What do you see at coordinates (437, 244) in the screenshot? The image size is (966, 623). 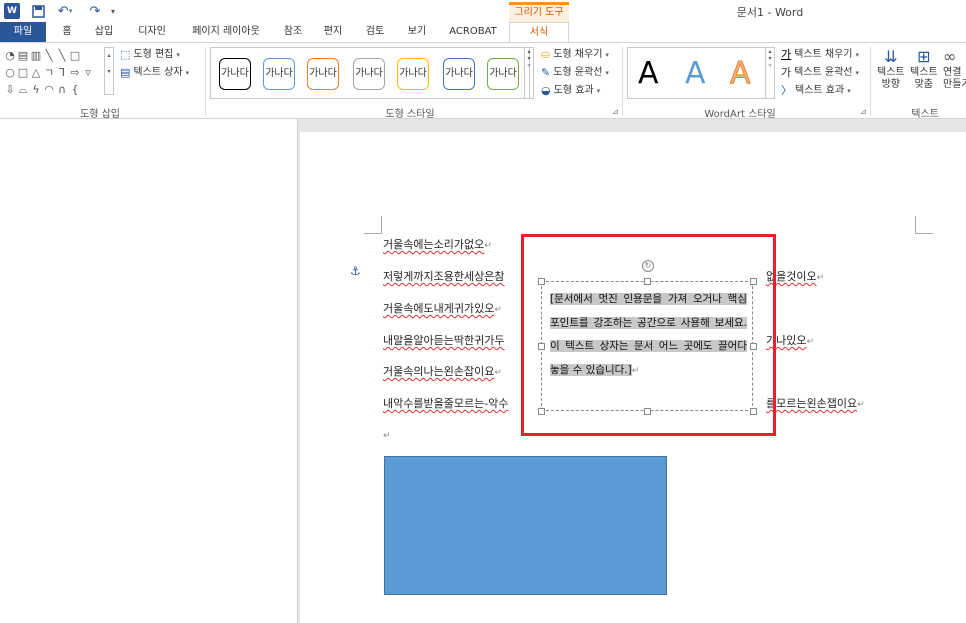 I see `poem-line: 거울속에는소리가없오↵` at bounding box center [437, 244].